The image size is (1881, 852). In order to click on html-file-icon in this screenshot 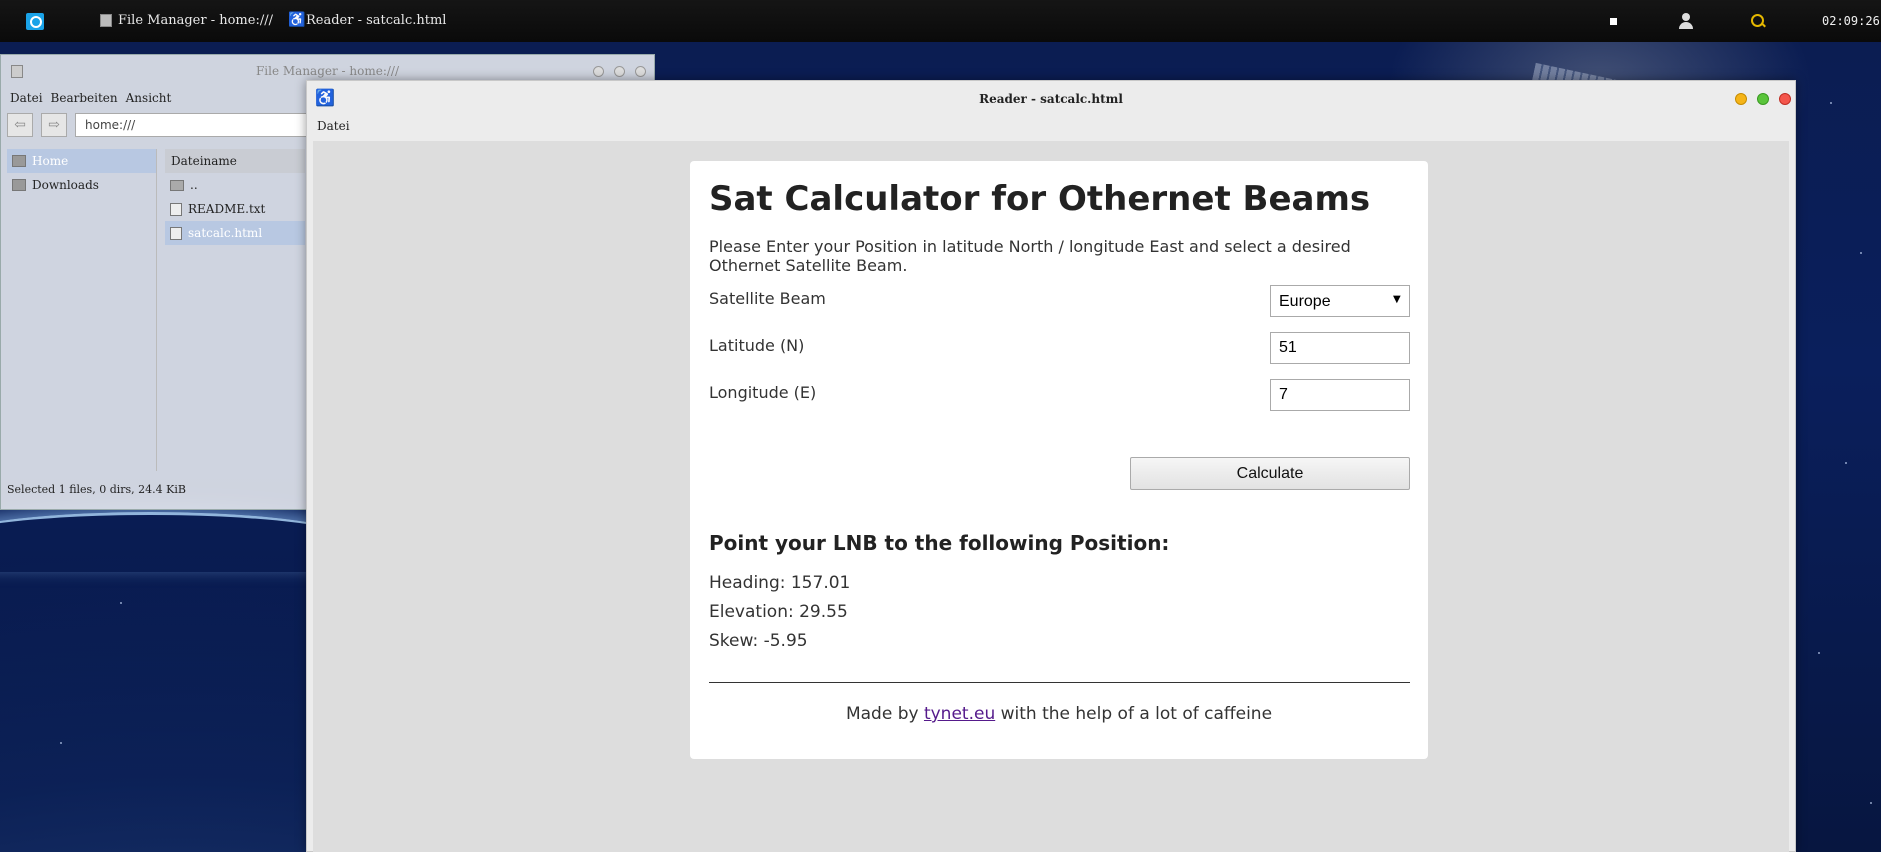, I will do `click(176, 233)`.